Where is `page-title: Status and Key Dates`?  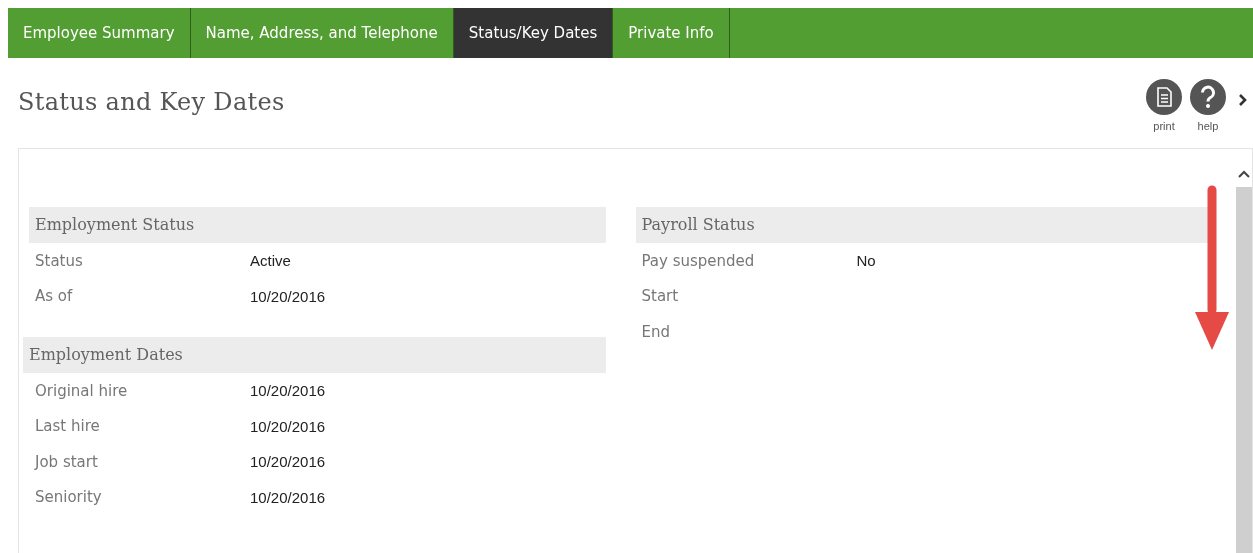 page-title: Status and Key Dates is located at coordinates (152, 102).